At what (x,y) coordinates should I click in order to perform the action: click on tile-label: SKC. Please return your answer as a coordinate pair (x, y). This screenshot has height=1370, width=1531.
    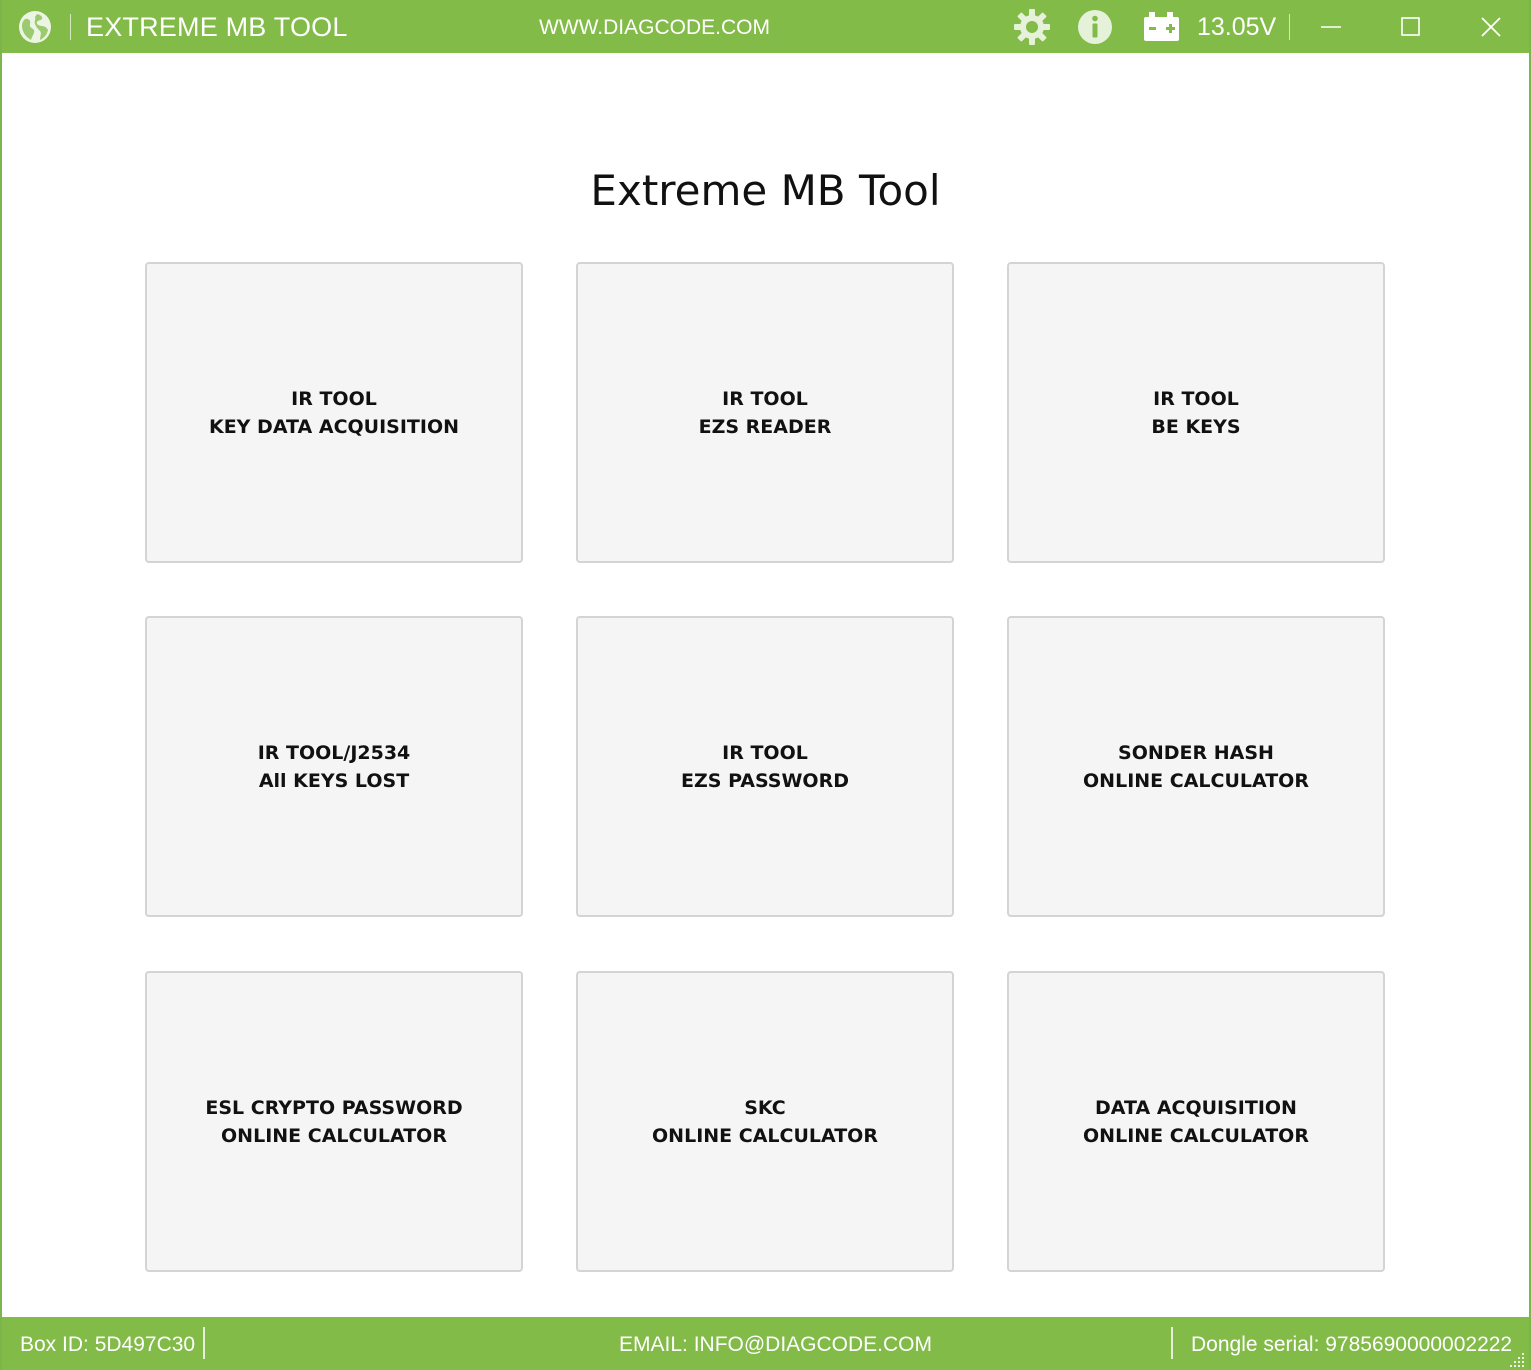
    Looking at the image, I should click on (765, 1107).